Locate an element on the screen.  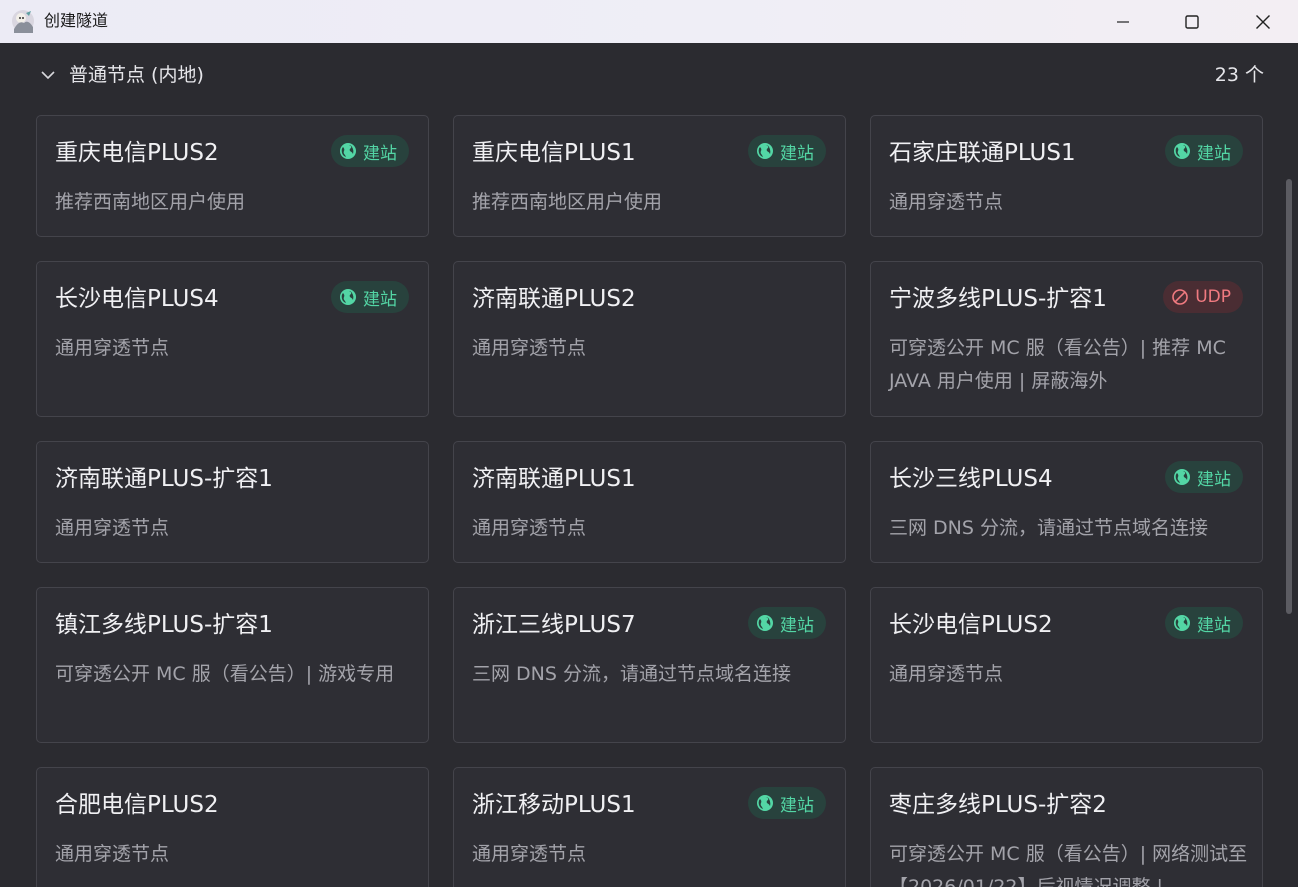
node-card-description: 可穿透公开 MC 服（看公告）| 推荐 MC JAVA 用户使用 | 屏蔽海外 is located at coordinates (1057, 364).